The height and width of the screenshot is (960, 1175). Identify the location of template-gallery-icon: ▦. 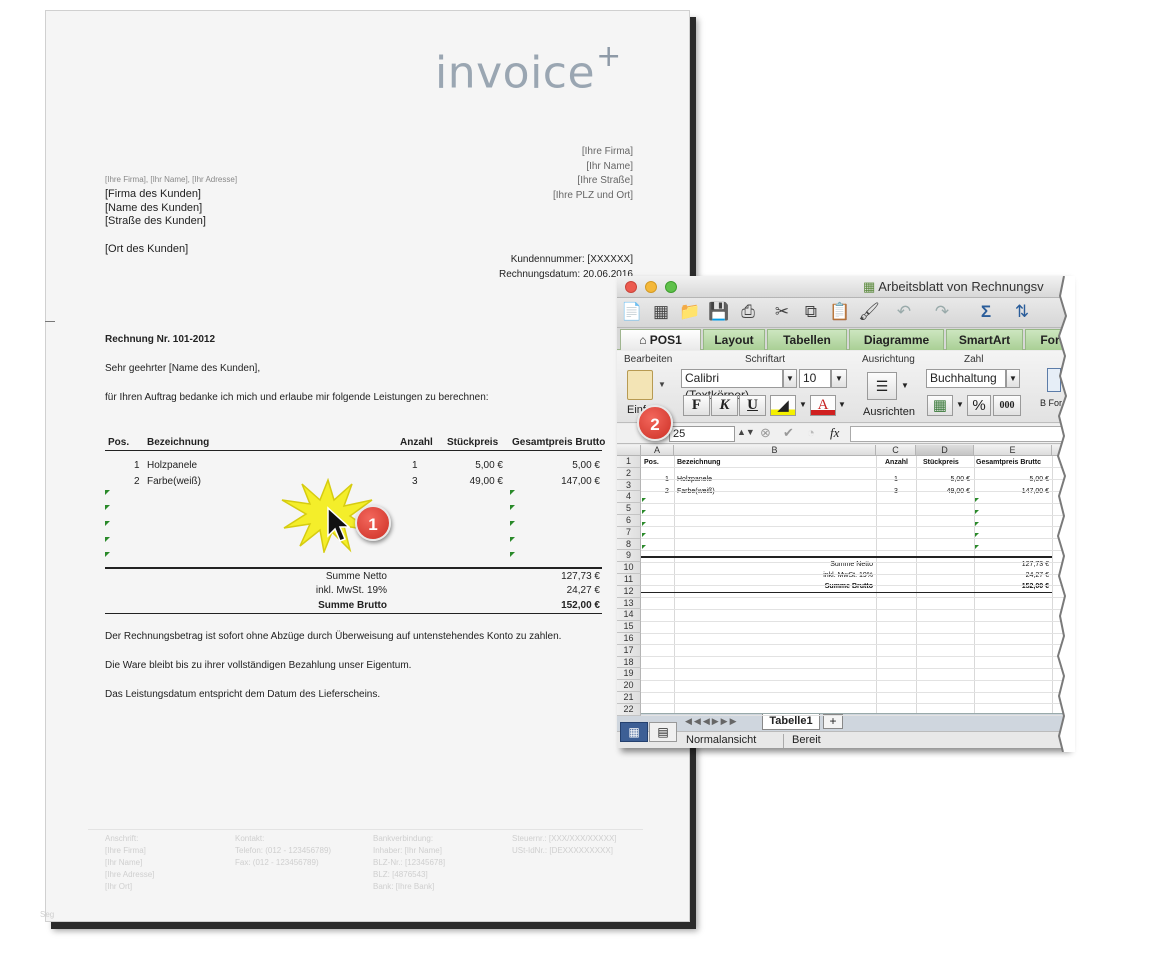
(661, 312).